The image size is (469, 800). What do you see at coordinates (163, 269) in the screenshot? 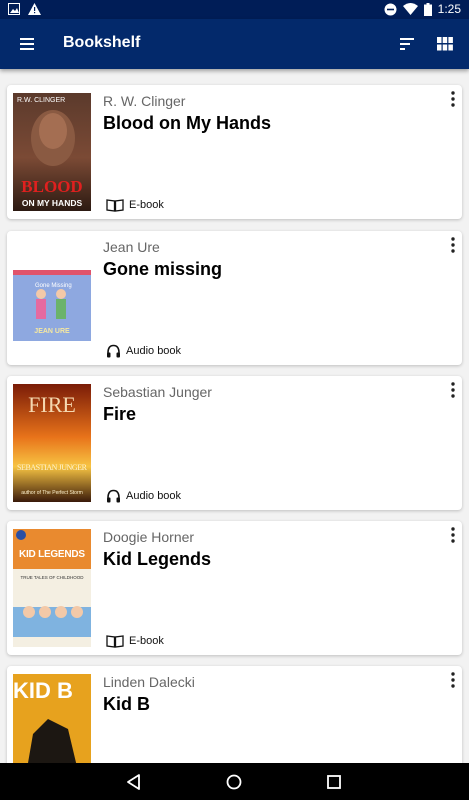
I see `book-title: Gone missing` at bounding box center [163, 269].